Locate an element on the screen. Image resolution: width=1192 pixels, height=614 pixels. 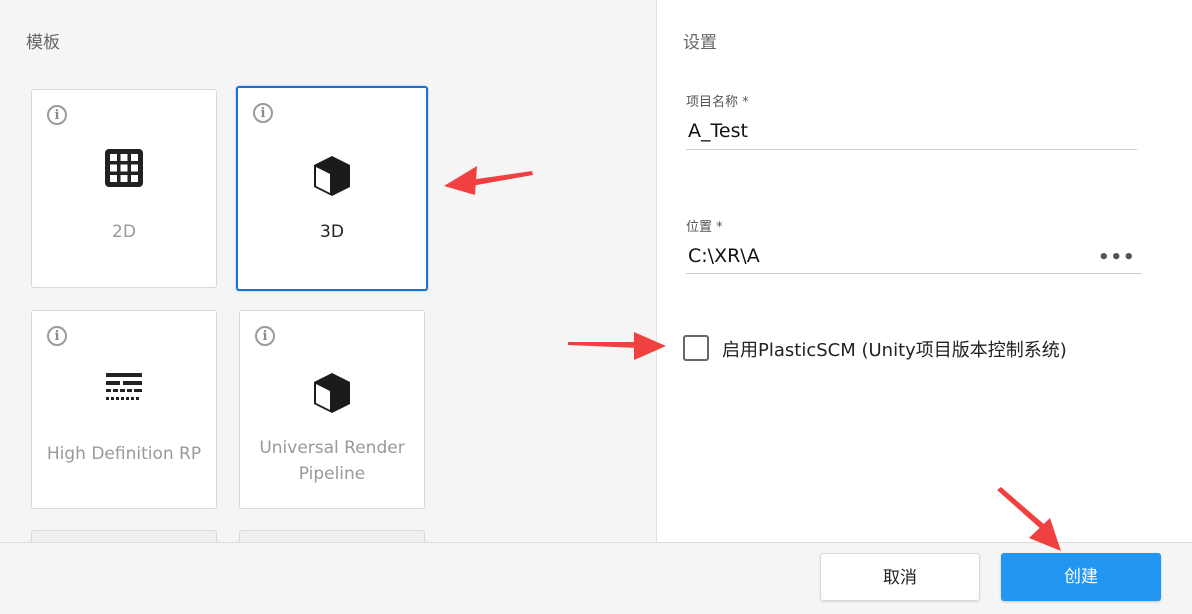
settings-title: 设置 is located at coordinates (700, 43).